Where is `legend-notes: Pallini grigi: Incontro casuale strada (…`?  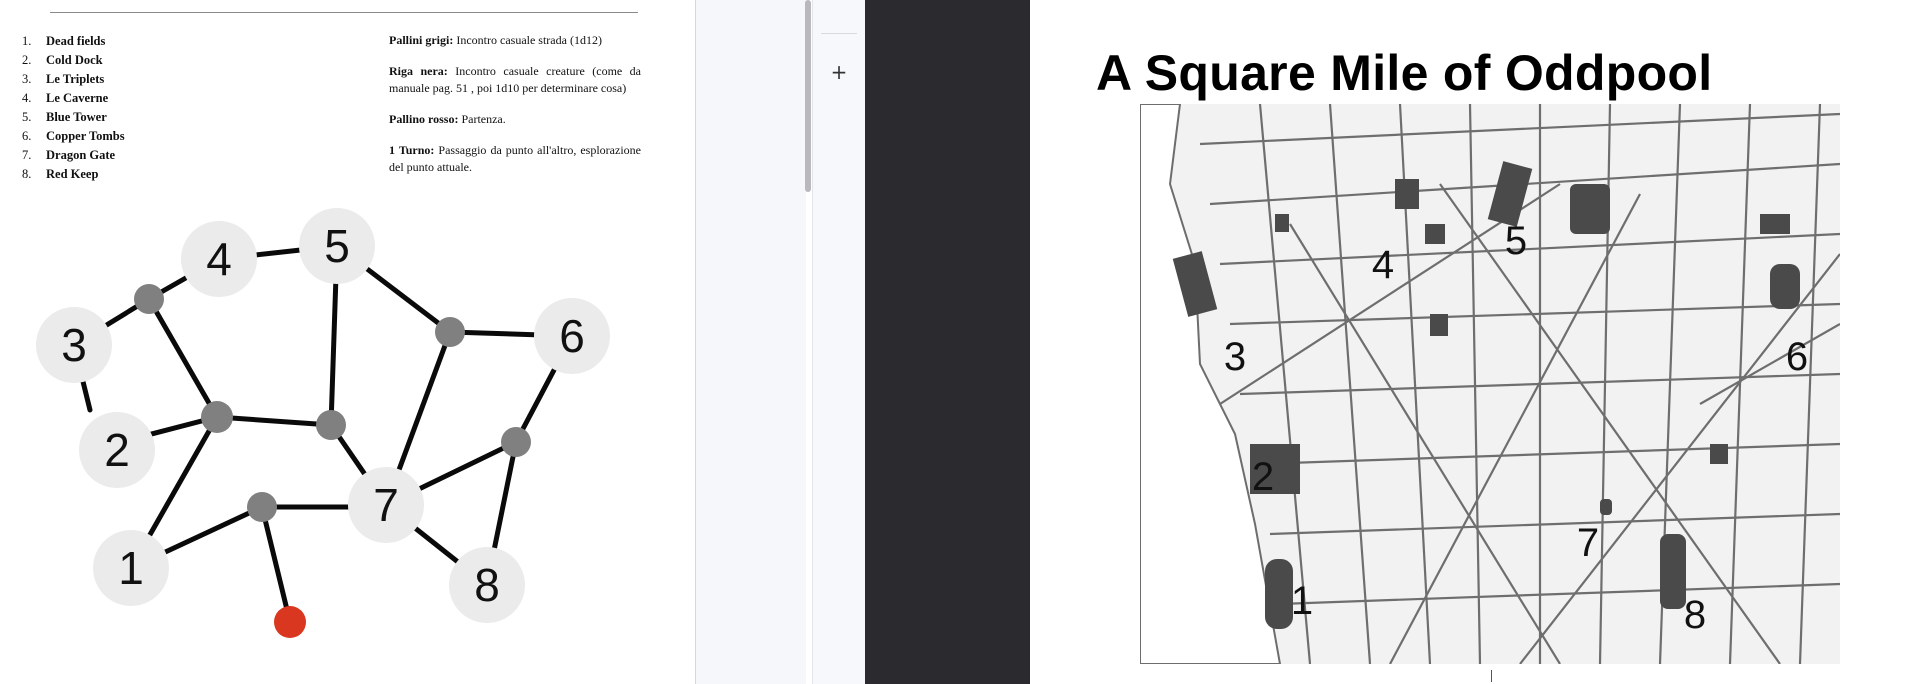
legend-notes: Pallini grigi: Incontro casuale strada (… is located at coordinates (515, 111).